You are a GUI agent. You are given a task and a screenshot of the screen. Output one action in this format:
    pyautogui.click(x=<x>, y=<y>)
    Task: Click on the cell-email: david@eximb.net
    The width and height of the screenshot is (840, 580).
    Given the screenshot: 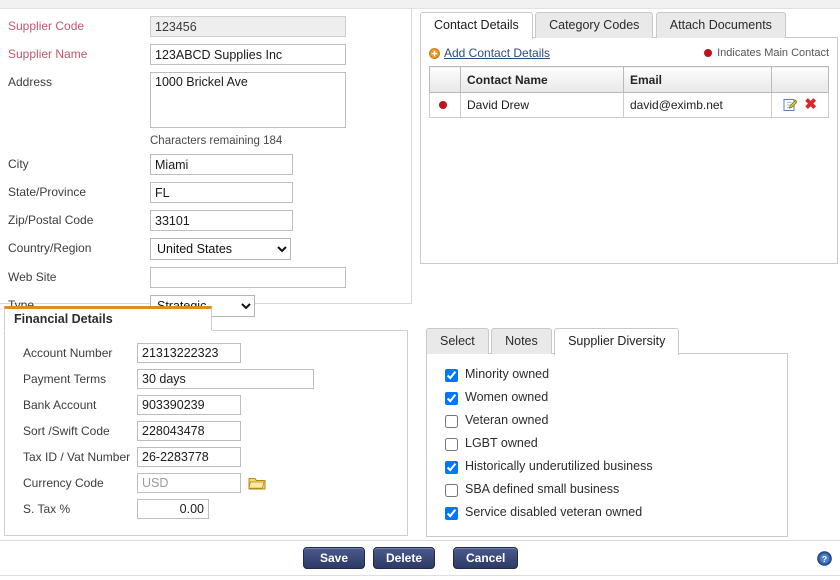 What is the action you would take?
    pyautogui.click(x=697, y=105)
    